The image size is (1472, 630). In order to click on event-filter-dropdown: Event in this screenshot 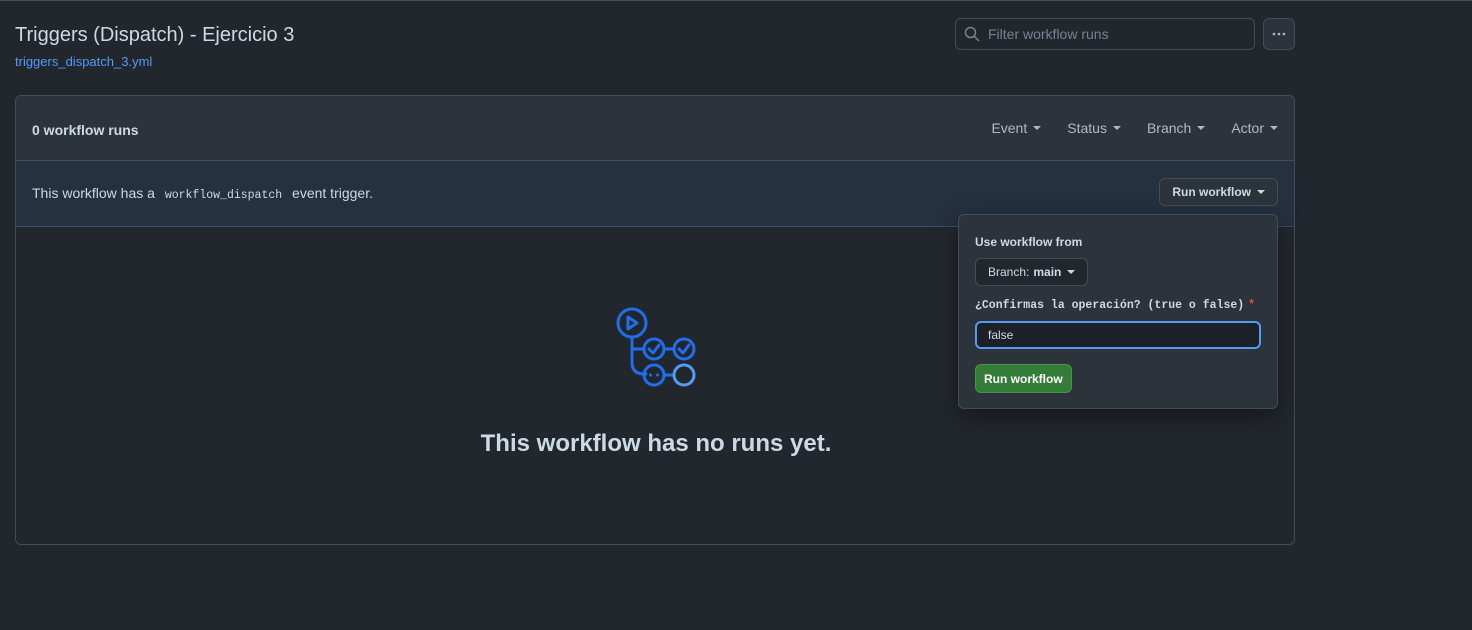, I will do `click(1016, 128)`.